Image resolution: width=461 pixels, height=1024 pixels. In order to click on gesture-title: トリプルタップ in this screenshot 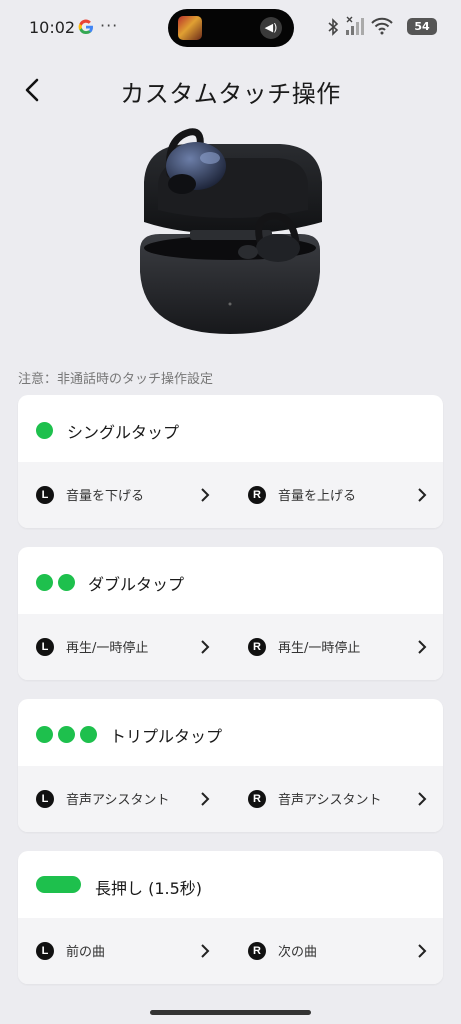, I will do `click(166, 736)`.